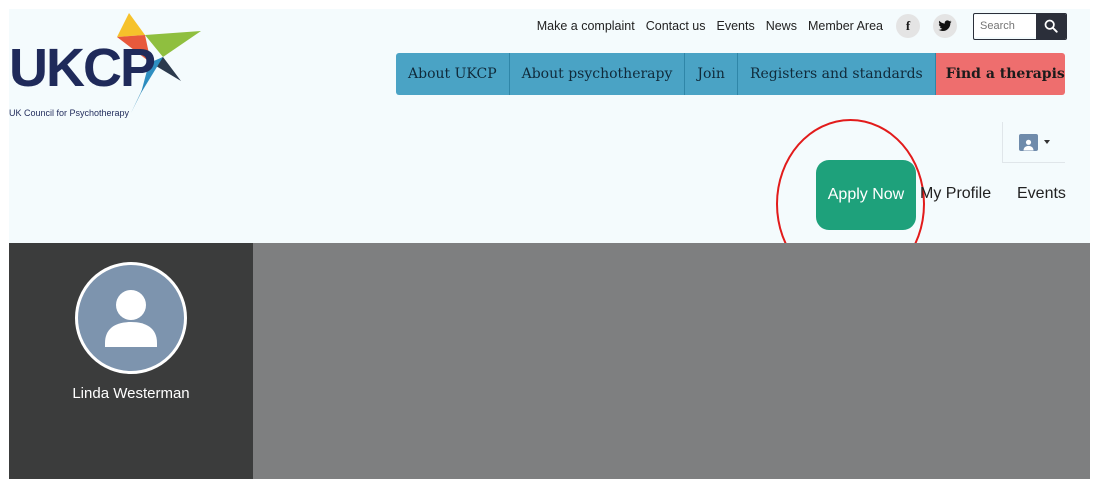  I want to click on user-silhouette, so click(1028, 144).